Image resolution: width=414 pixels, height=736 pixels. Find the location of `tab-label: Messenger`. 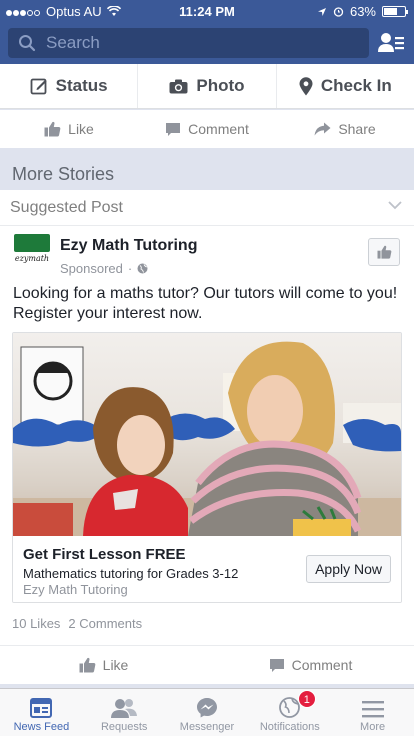

tab-label: Messenger is located at coordinates (207, 727).